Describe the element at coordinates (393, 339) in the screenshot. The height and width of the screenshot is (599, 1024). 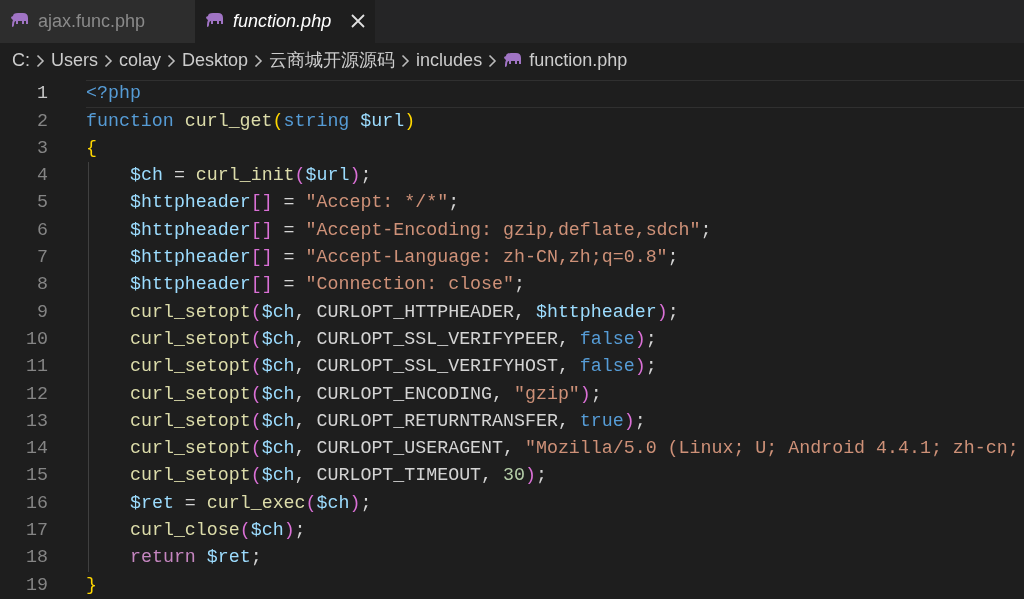
I see `code-line: curl_setopt($ch, CURLOPT_SSL_VERIFYPEER, false);` at that location.